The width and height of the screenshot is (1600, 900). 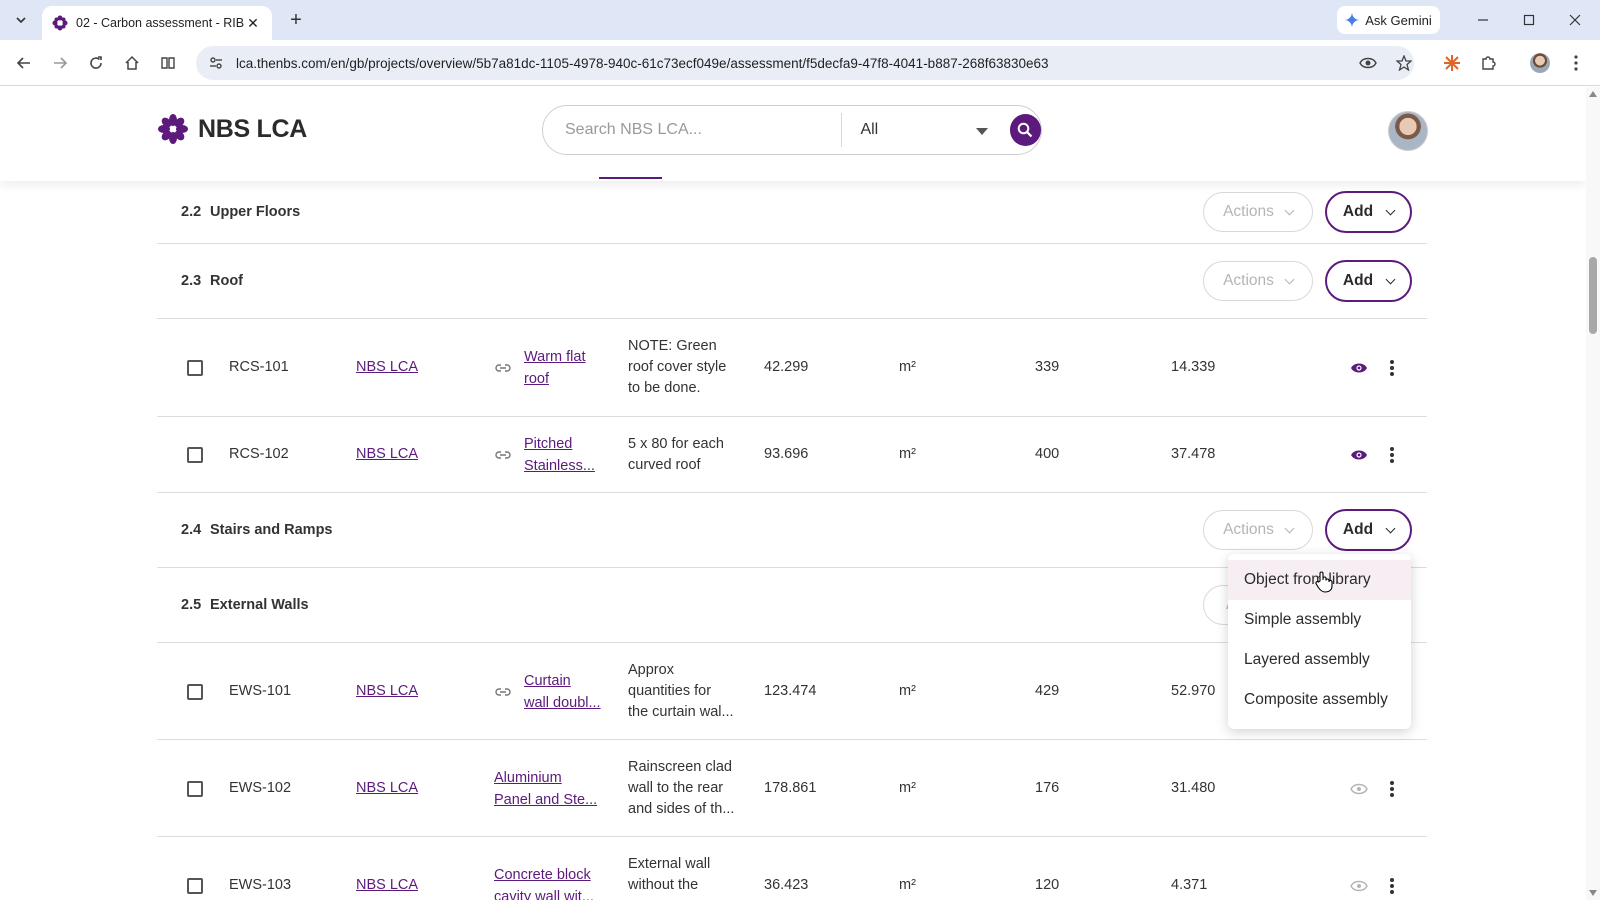 What do you see at coordinates (96, 63) in the screenshot?
I see `reload-button` at bounding box center [96, 63].